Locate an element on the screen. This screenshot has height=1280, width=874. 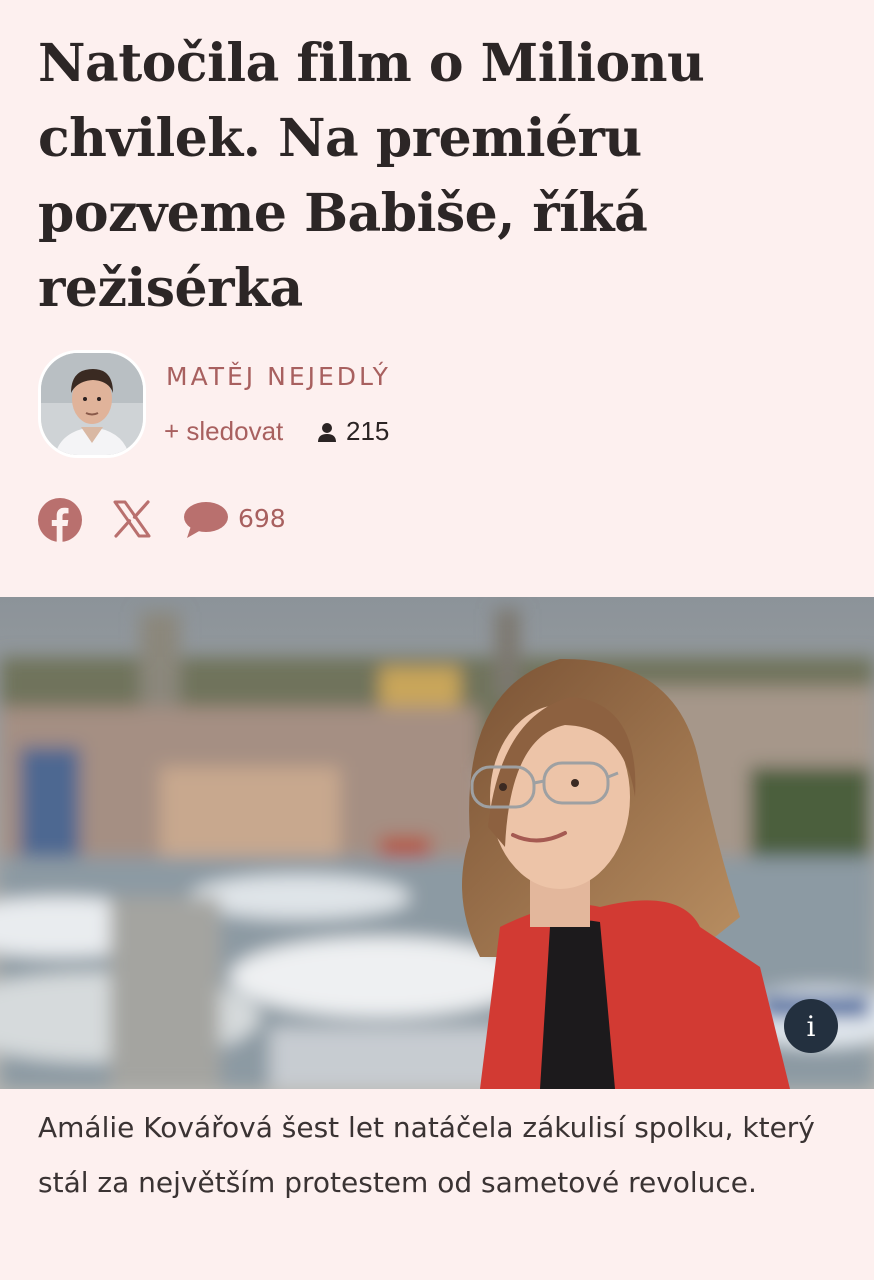
author-portrait is located at coordinates (92, 404).